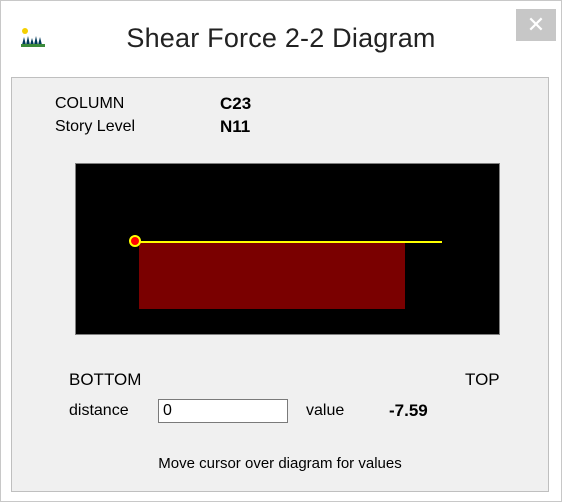 The width and height of the screenshot is (562, 502). I want to click on distance-input, so click(223, 411).